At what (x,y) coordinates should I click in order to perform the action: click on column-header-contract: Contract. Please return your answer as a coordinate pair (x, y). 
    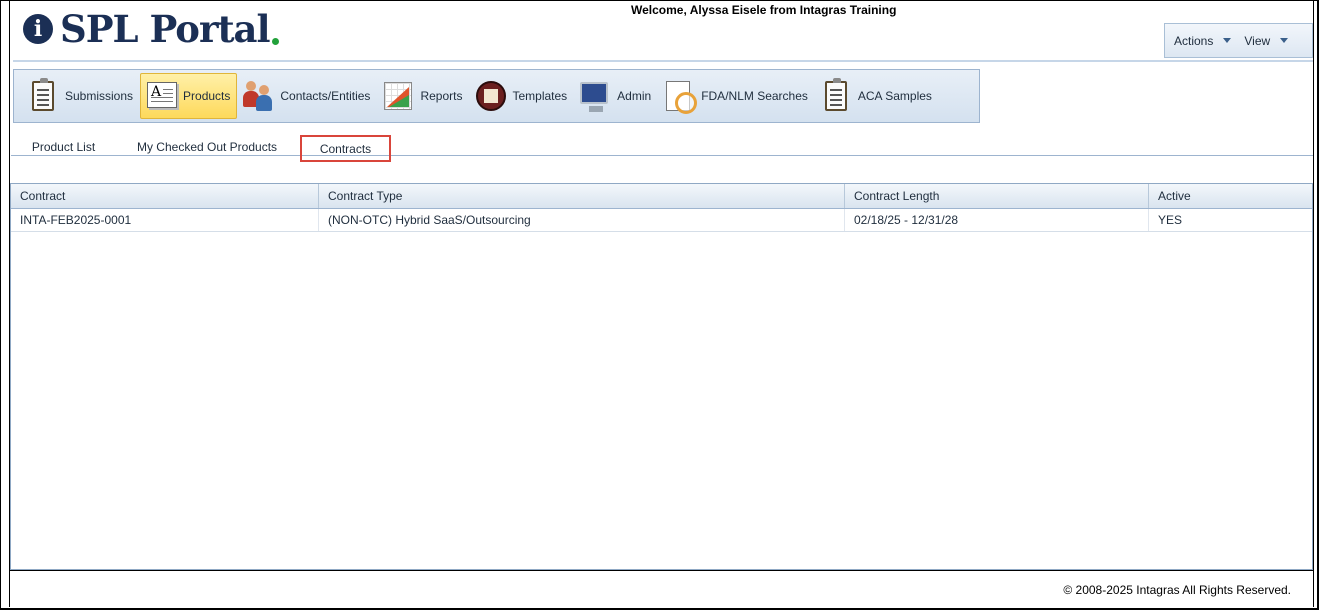
    Looking at the image, I should click on (165, 196).